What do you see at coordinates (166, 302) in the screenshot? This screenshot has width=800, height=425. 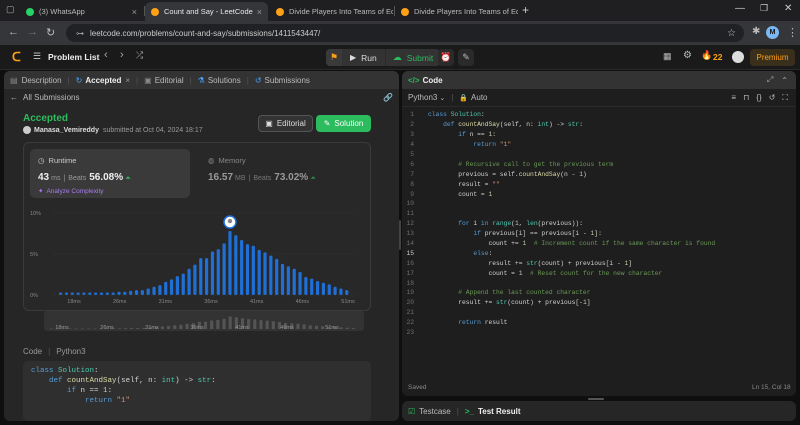 I see `chart-x-tick-label: 31ms` at bounding box center [166, 302].